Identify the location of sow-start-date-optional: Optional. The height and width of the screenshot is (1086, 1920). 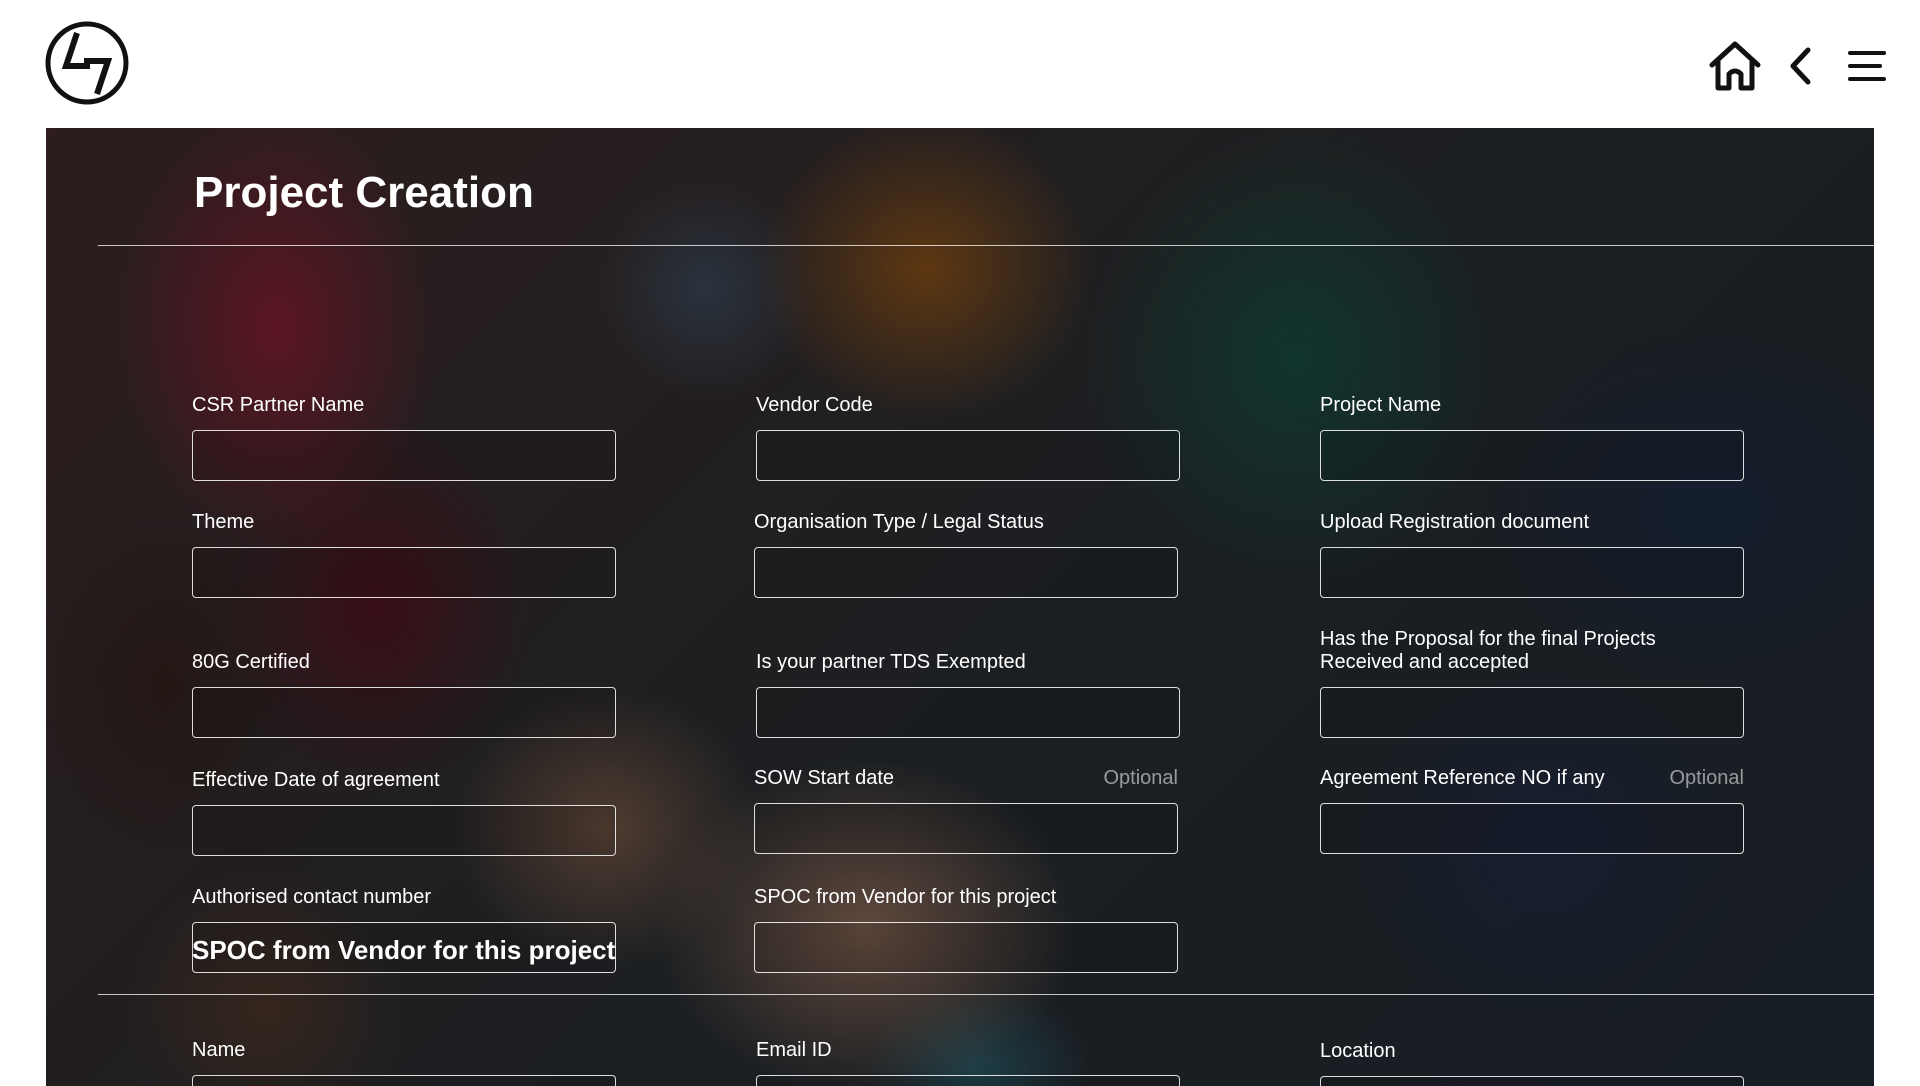
(1141, 778).